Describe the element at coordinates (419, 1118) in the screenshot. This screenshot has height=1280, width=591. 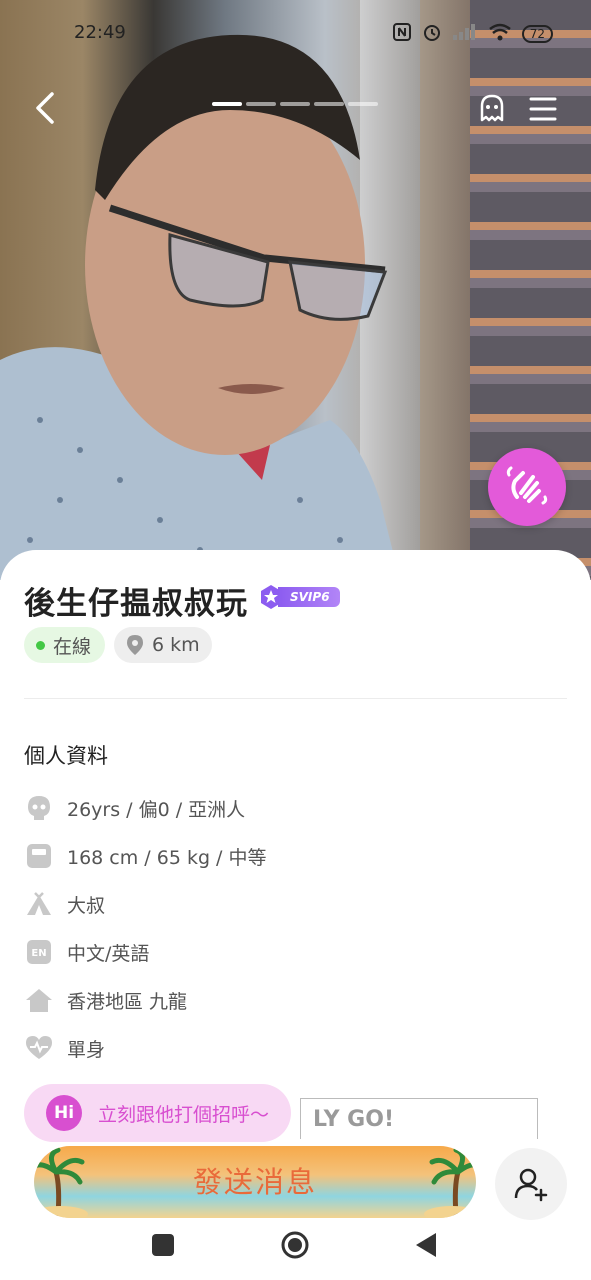
I see `partial-card: LY GO!` at that location.